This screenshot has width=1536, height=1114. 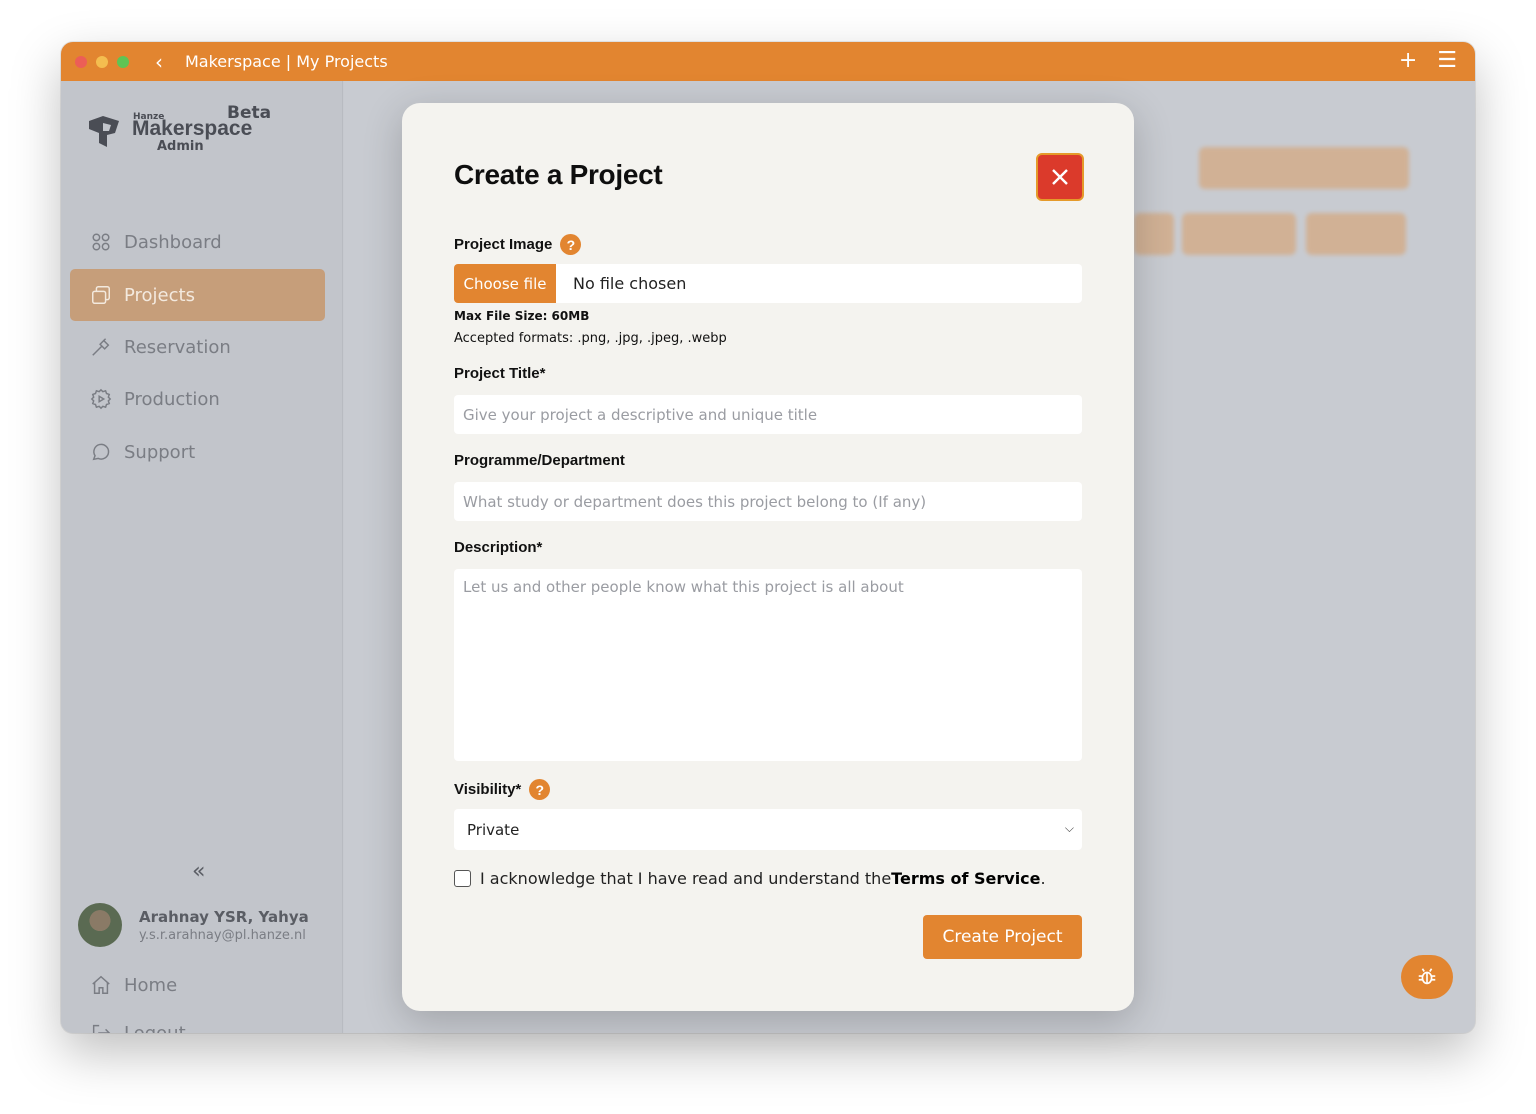 What do you see at coordinates (462, 878) in the screenshot?
I see `terms-checkbox` at bounding box center [462, 878].